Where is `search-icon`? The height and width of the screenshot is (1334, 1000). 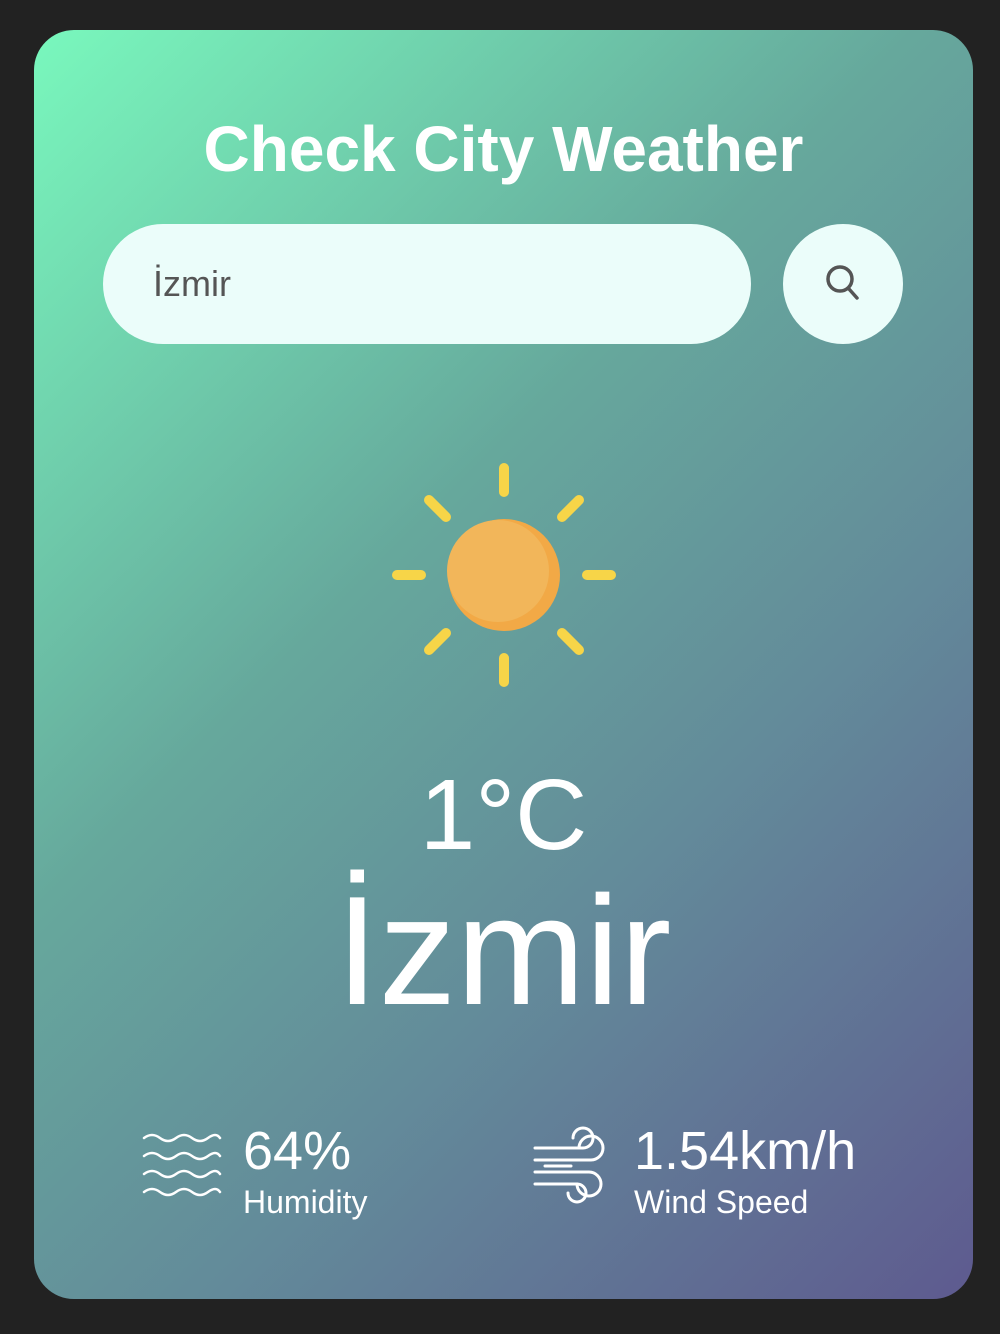 search-icon is located at coordinates (843, 284).